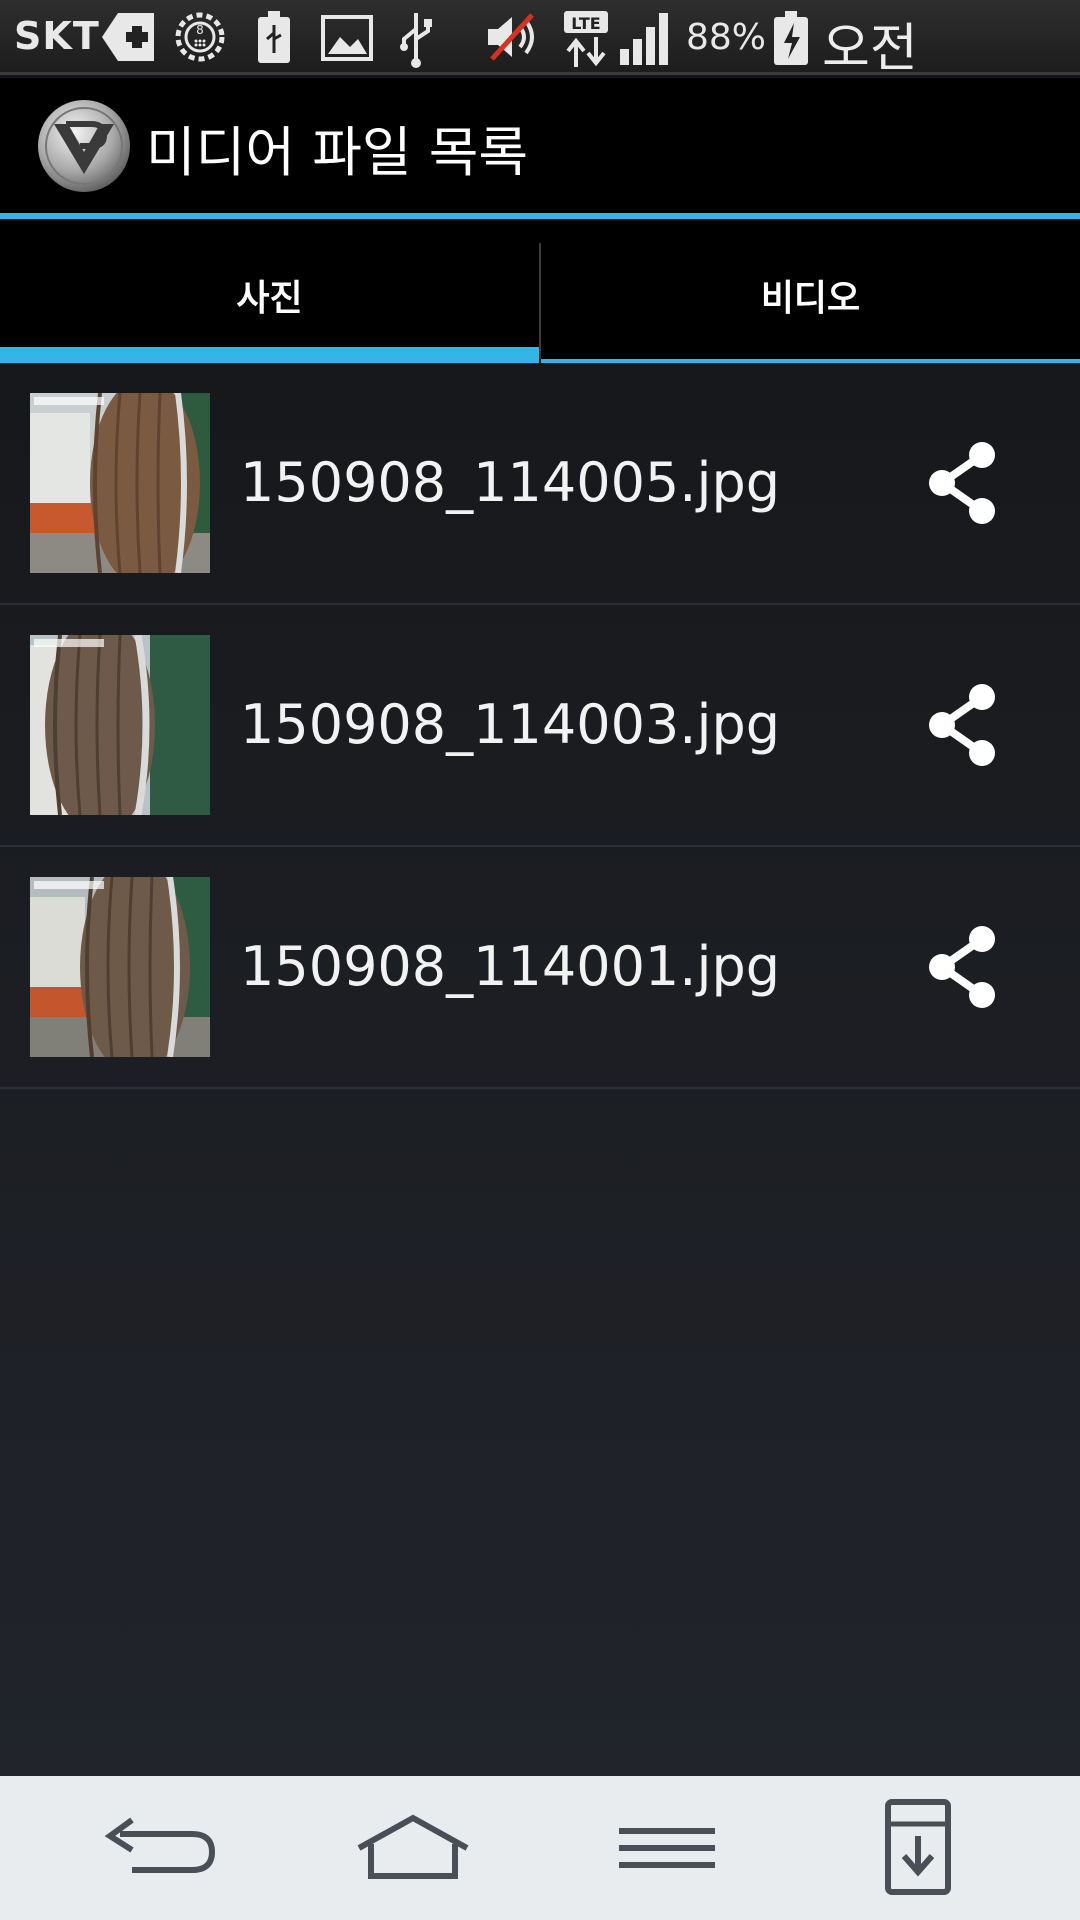  Describe the element at coordinates (540, 1848) in the screenshot. I see `navigation-bar` at that location.